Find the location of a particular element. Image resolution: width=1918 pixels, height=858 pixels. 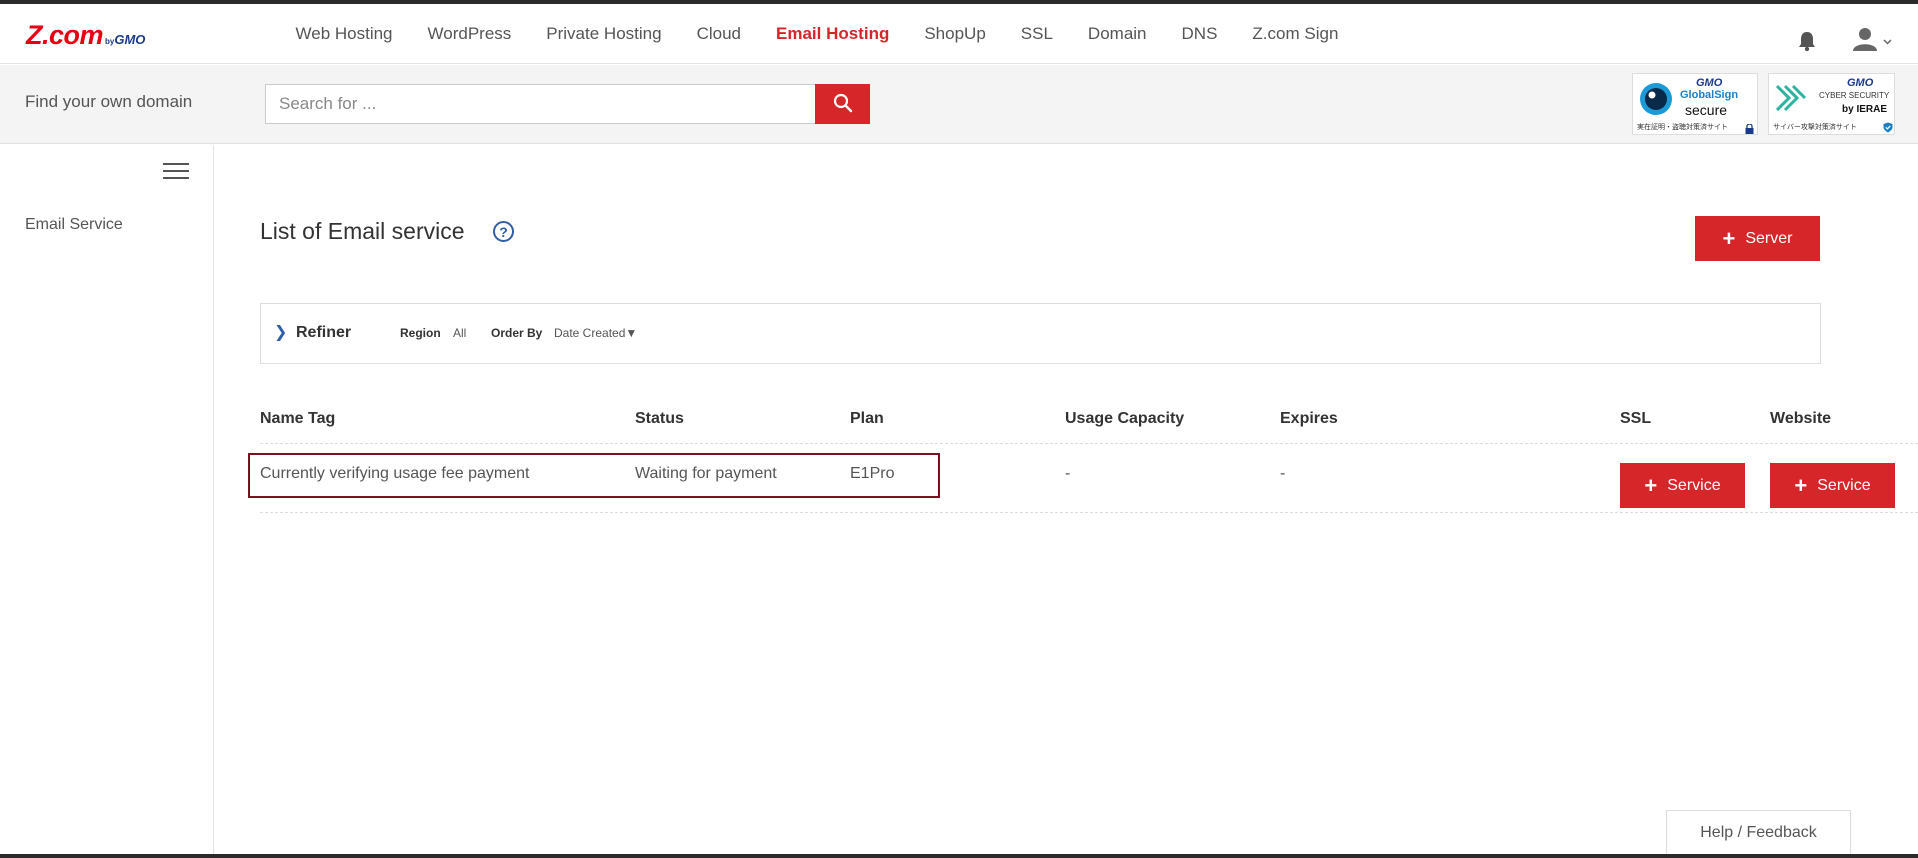

nav-item-web-hosting: Web Hosting is located at coordinates (344, 34).